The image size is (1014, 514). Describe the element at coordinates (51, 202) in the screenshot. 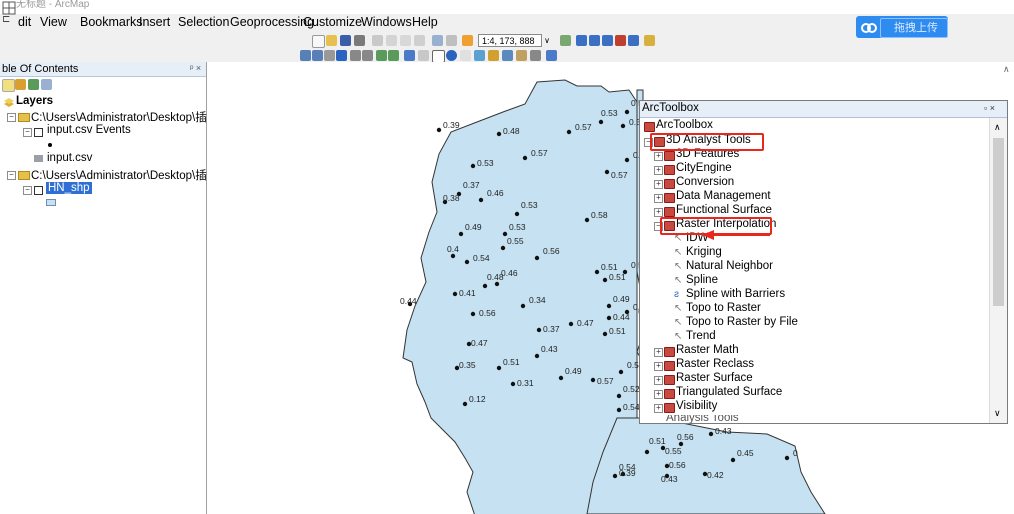

I see `polygon-symbol-icon` at that location.